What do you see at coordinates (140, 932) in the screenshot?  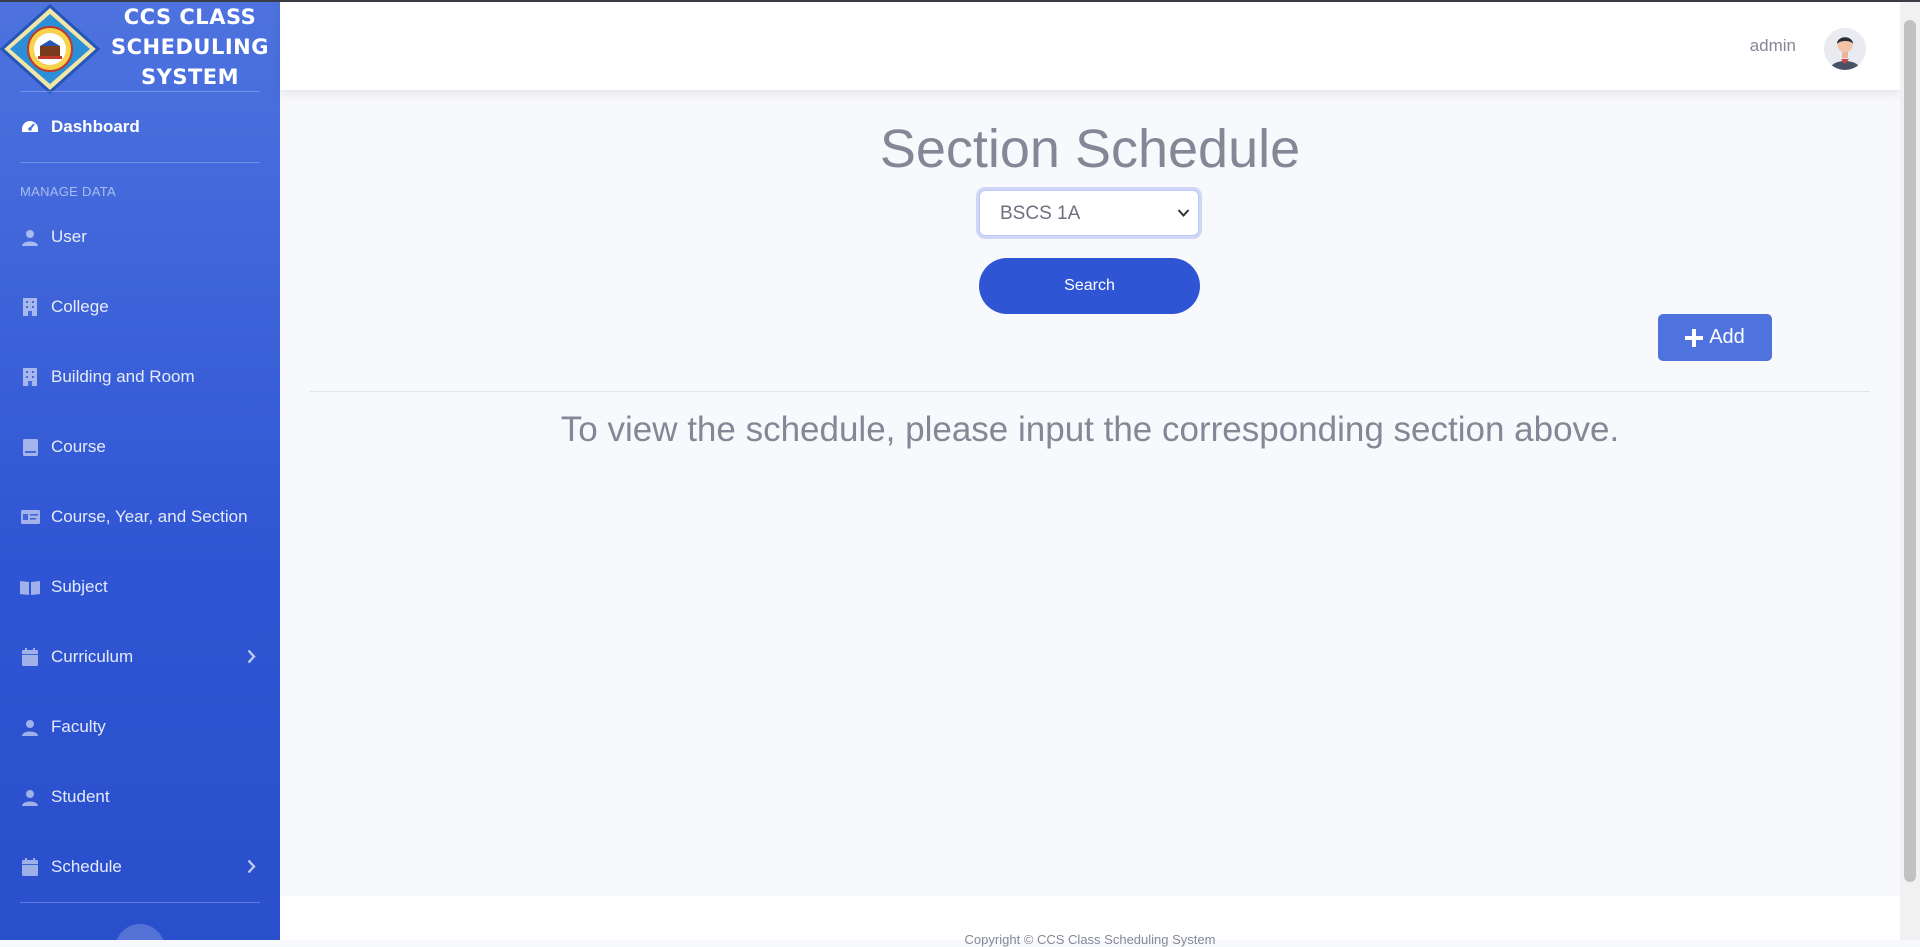 I see `sidebar-toggle-button` at bounding box center [140, 932].